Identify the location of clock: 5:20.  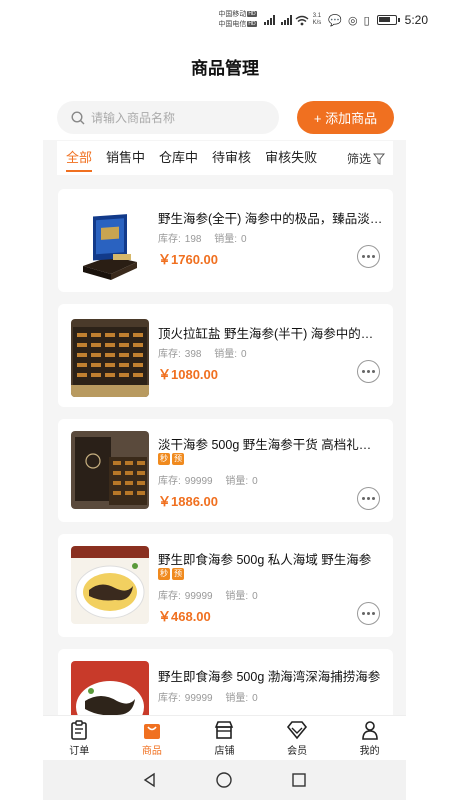
(416, 20).